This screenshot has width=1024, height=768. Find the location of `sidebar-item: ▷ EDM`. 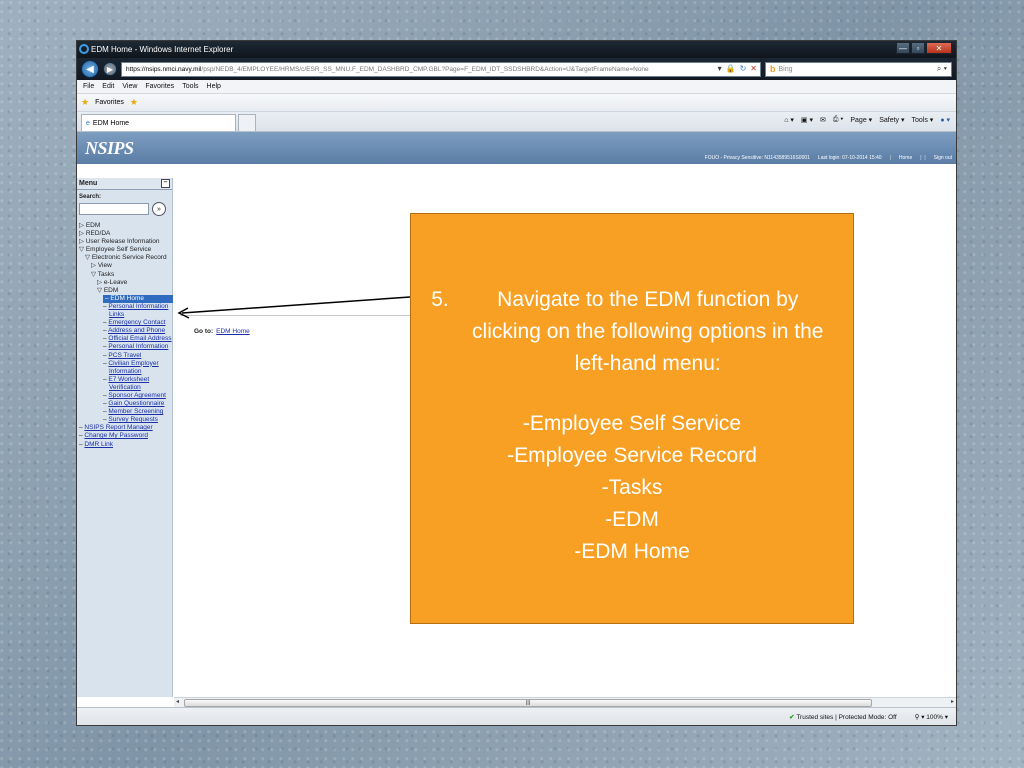

sidebar-item: ▷ EDM is located at coordinates (124, 226).